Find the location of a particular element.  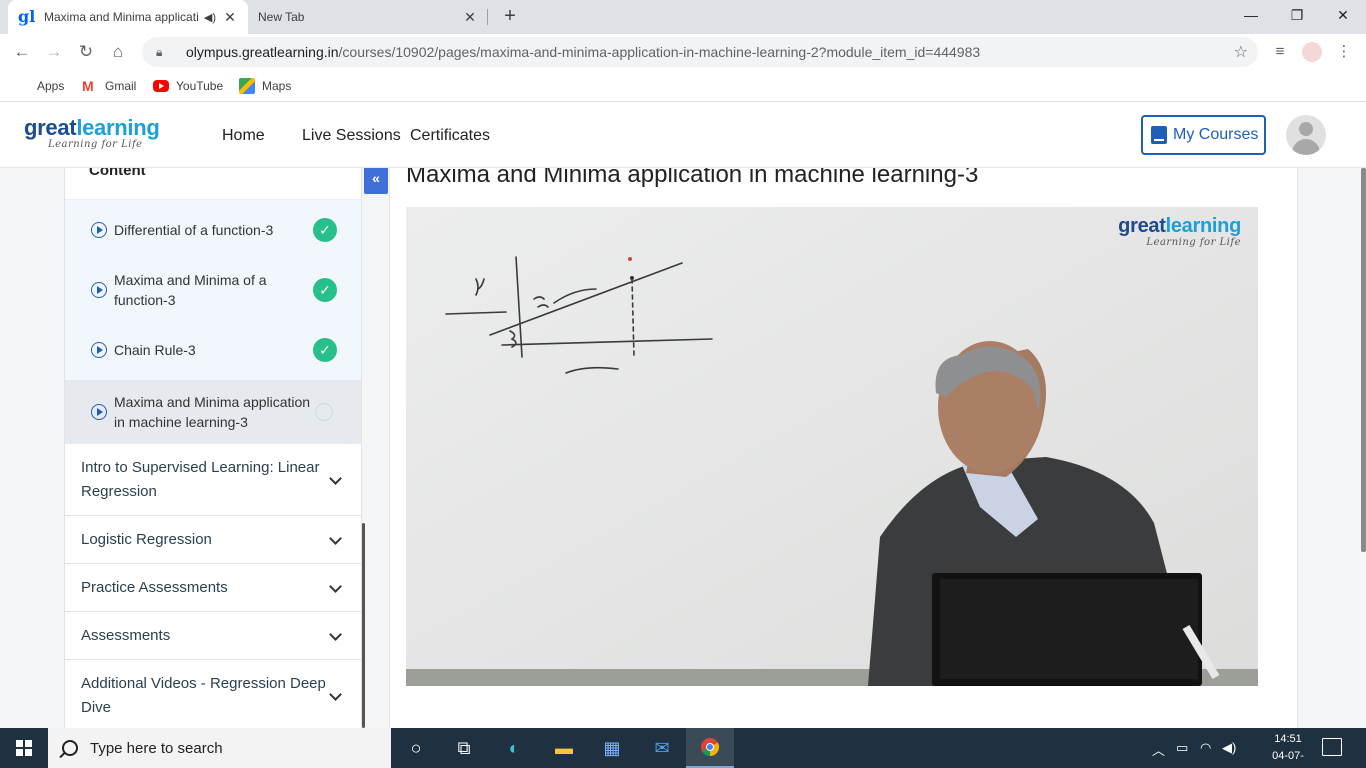

collapse-sidebar-button: « is located at coordinates (376, 181).